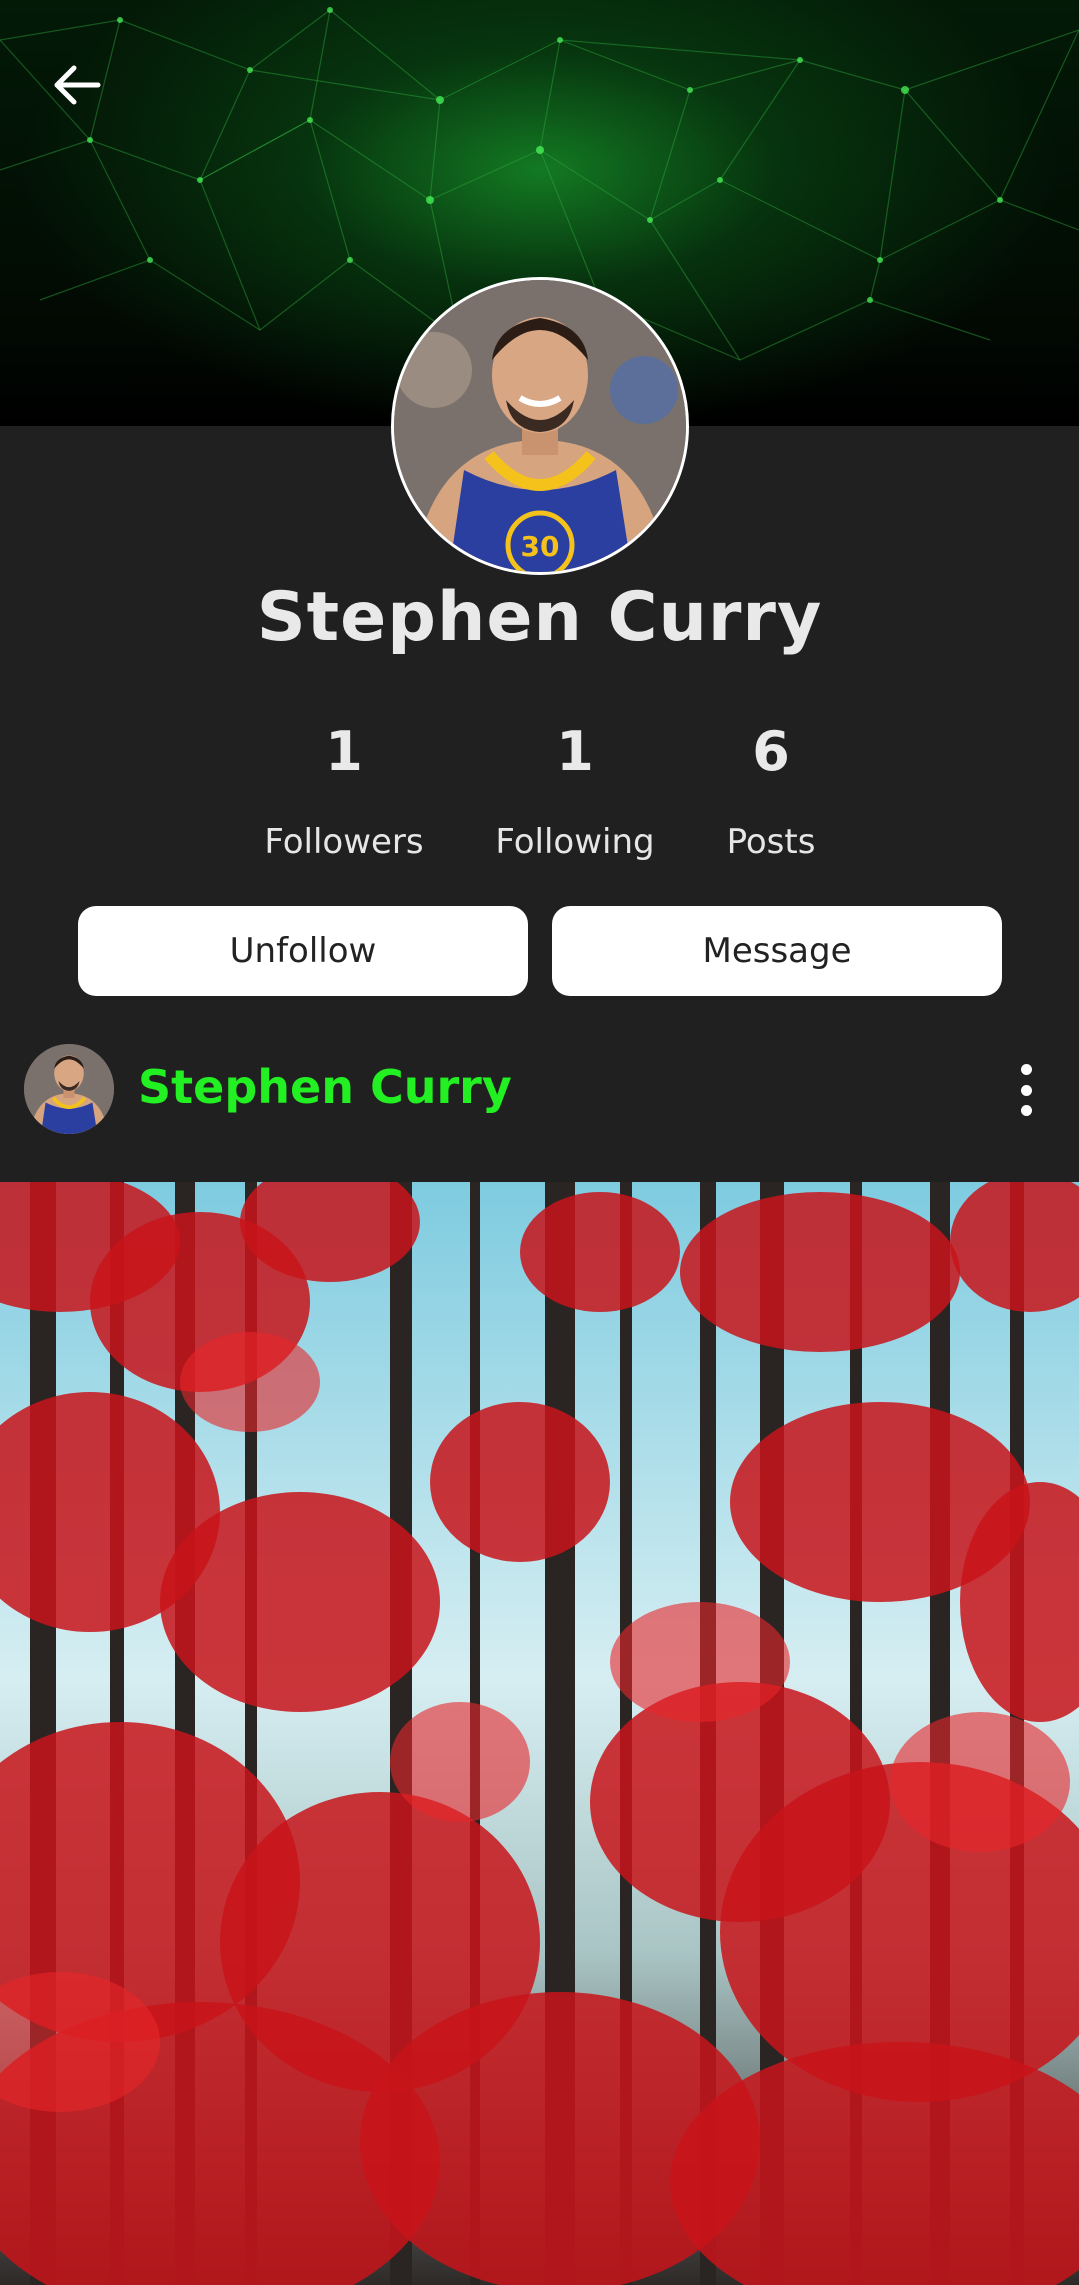  I want to click on following-label: Following, so click(575, 842).